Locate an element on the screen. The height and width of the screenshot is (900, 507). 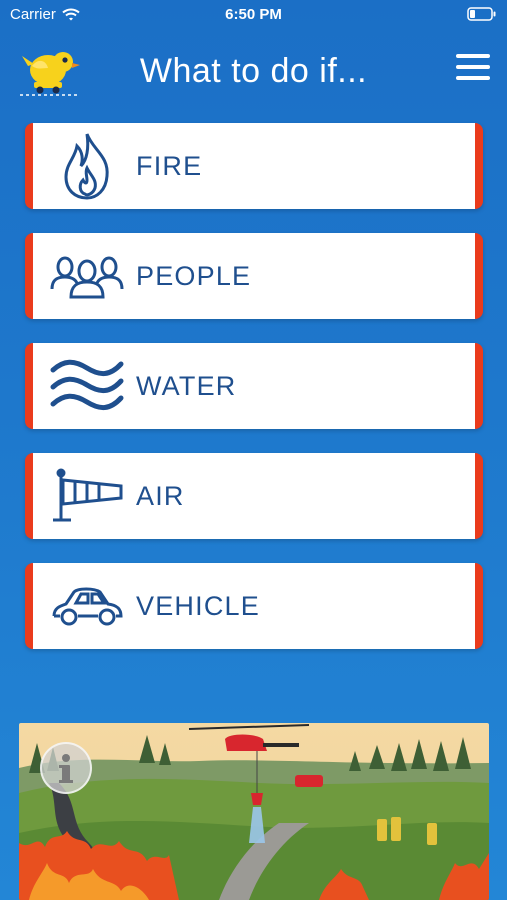
status-time: 6:50 PM is located at coordinates (253, 14).